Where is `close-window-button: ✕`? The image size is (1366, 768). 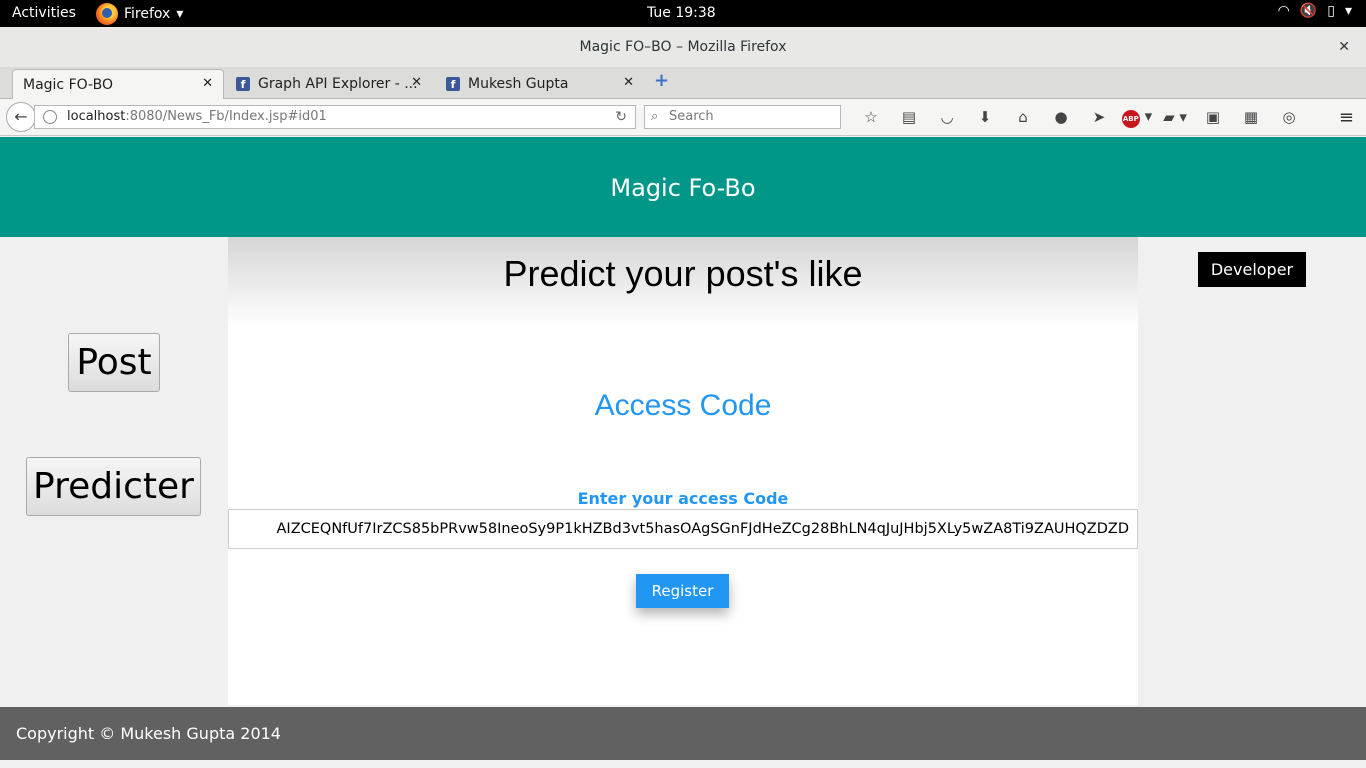
close-window-button: ✕ is located at coordinates (1344, 47).